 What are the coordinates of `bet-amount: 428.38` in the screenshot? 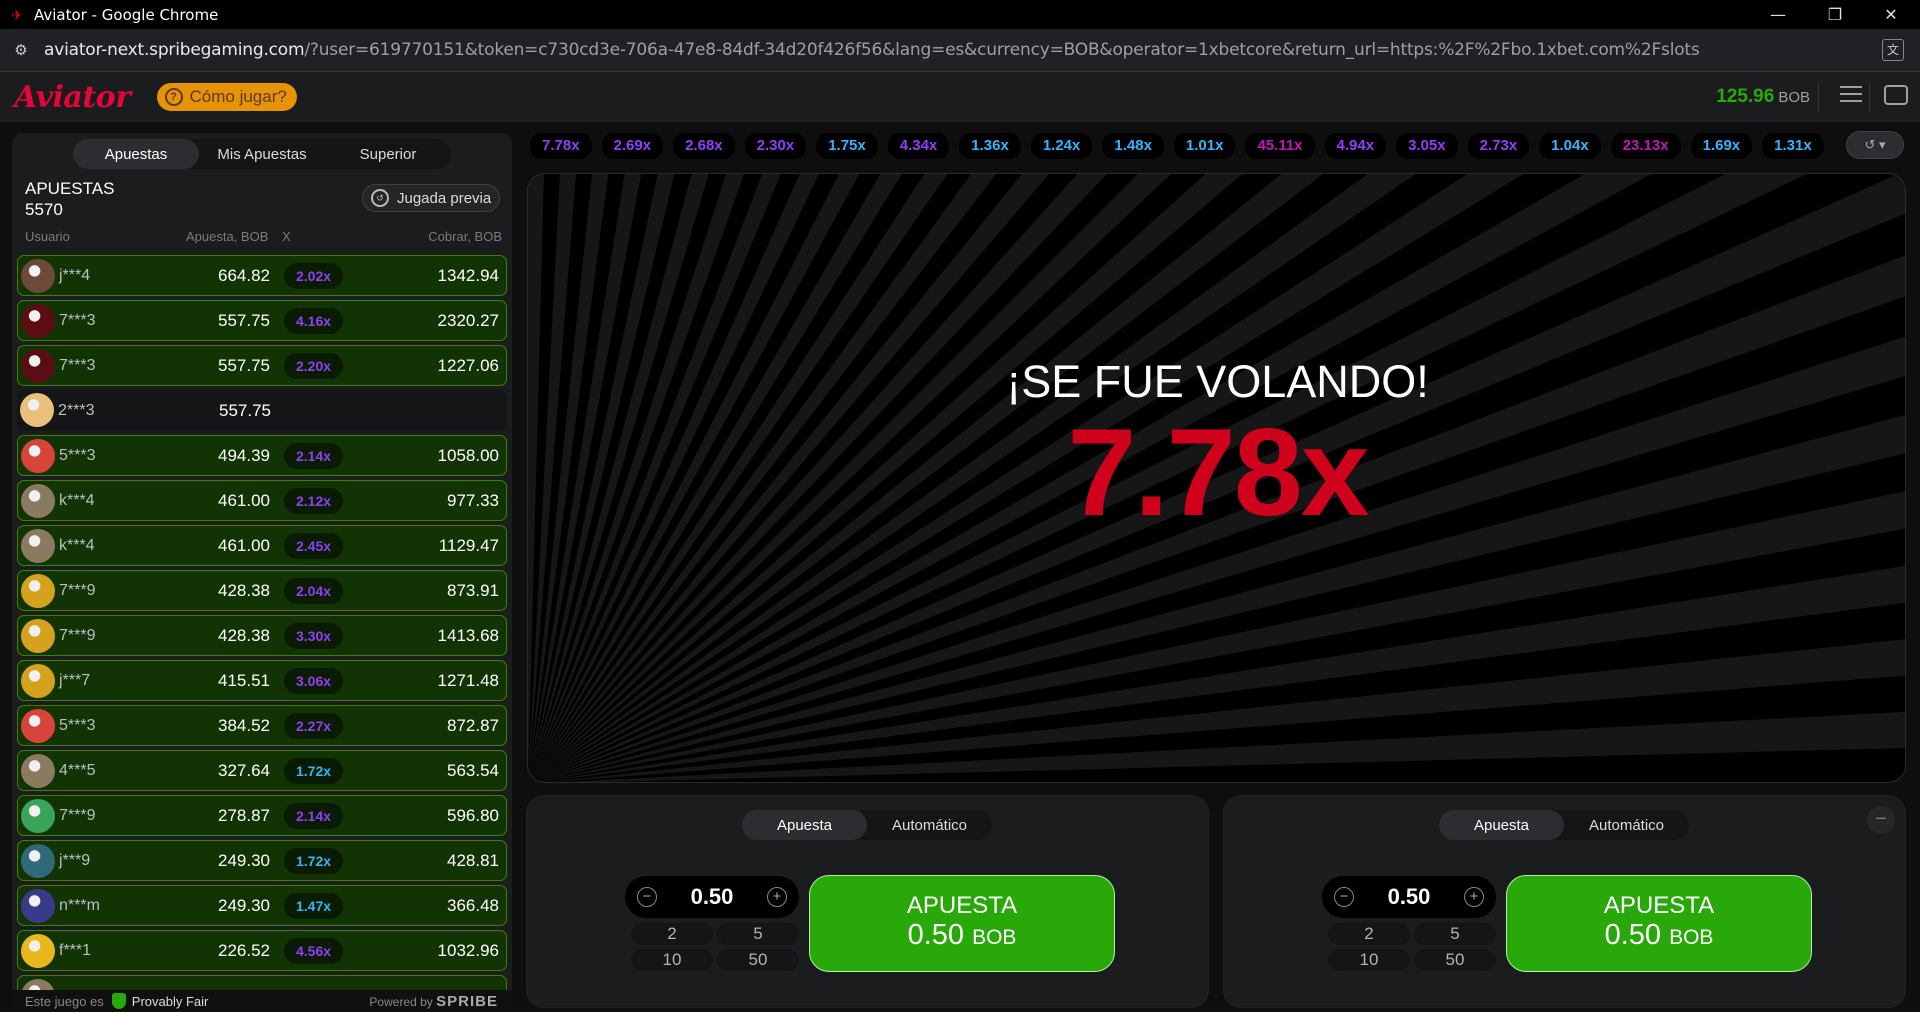 It's located at (244, 635).